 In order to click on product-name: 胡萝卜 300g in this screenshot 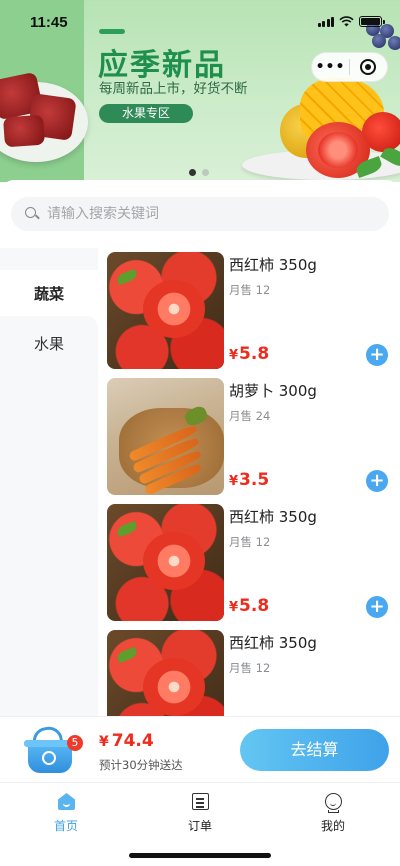, I will do `click(273, 391)`.